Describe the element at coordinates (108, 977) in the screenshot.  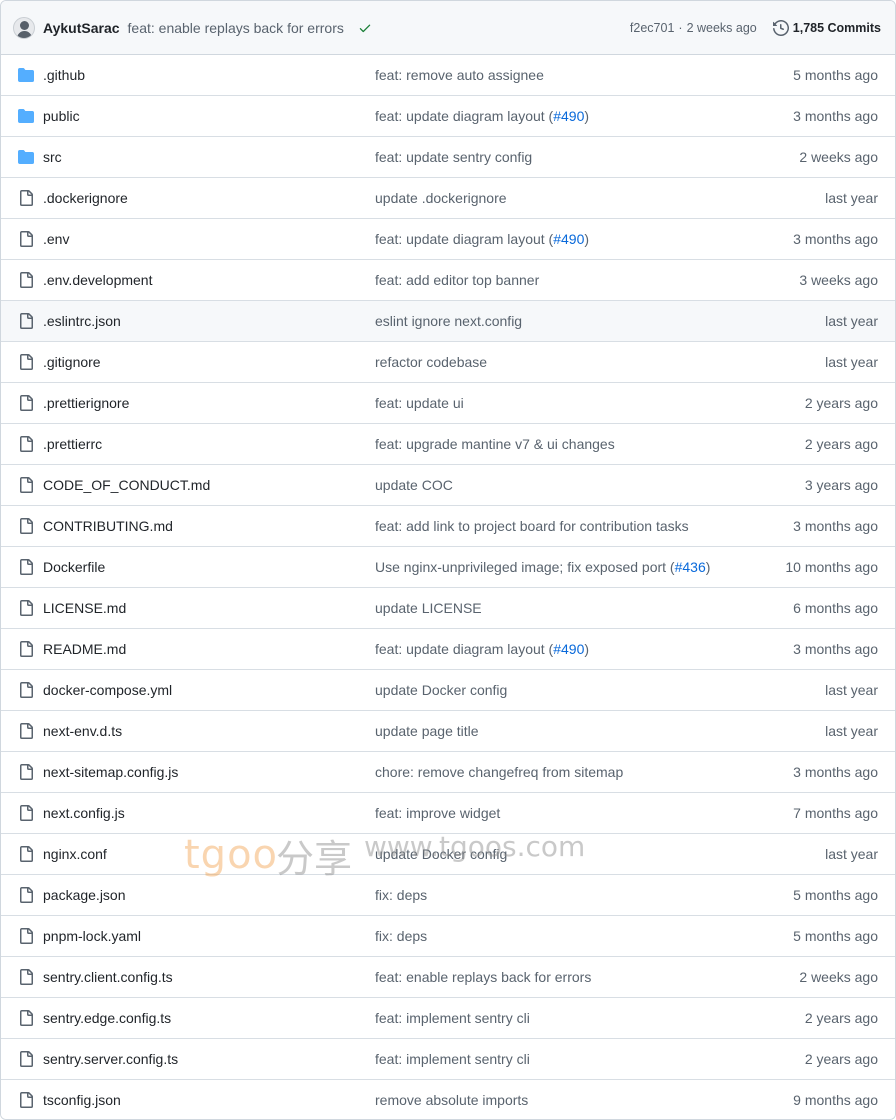
I see `file-name-link: sentry.client.config.ts` at that location.